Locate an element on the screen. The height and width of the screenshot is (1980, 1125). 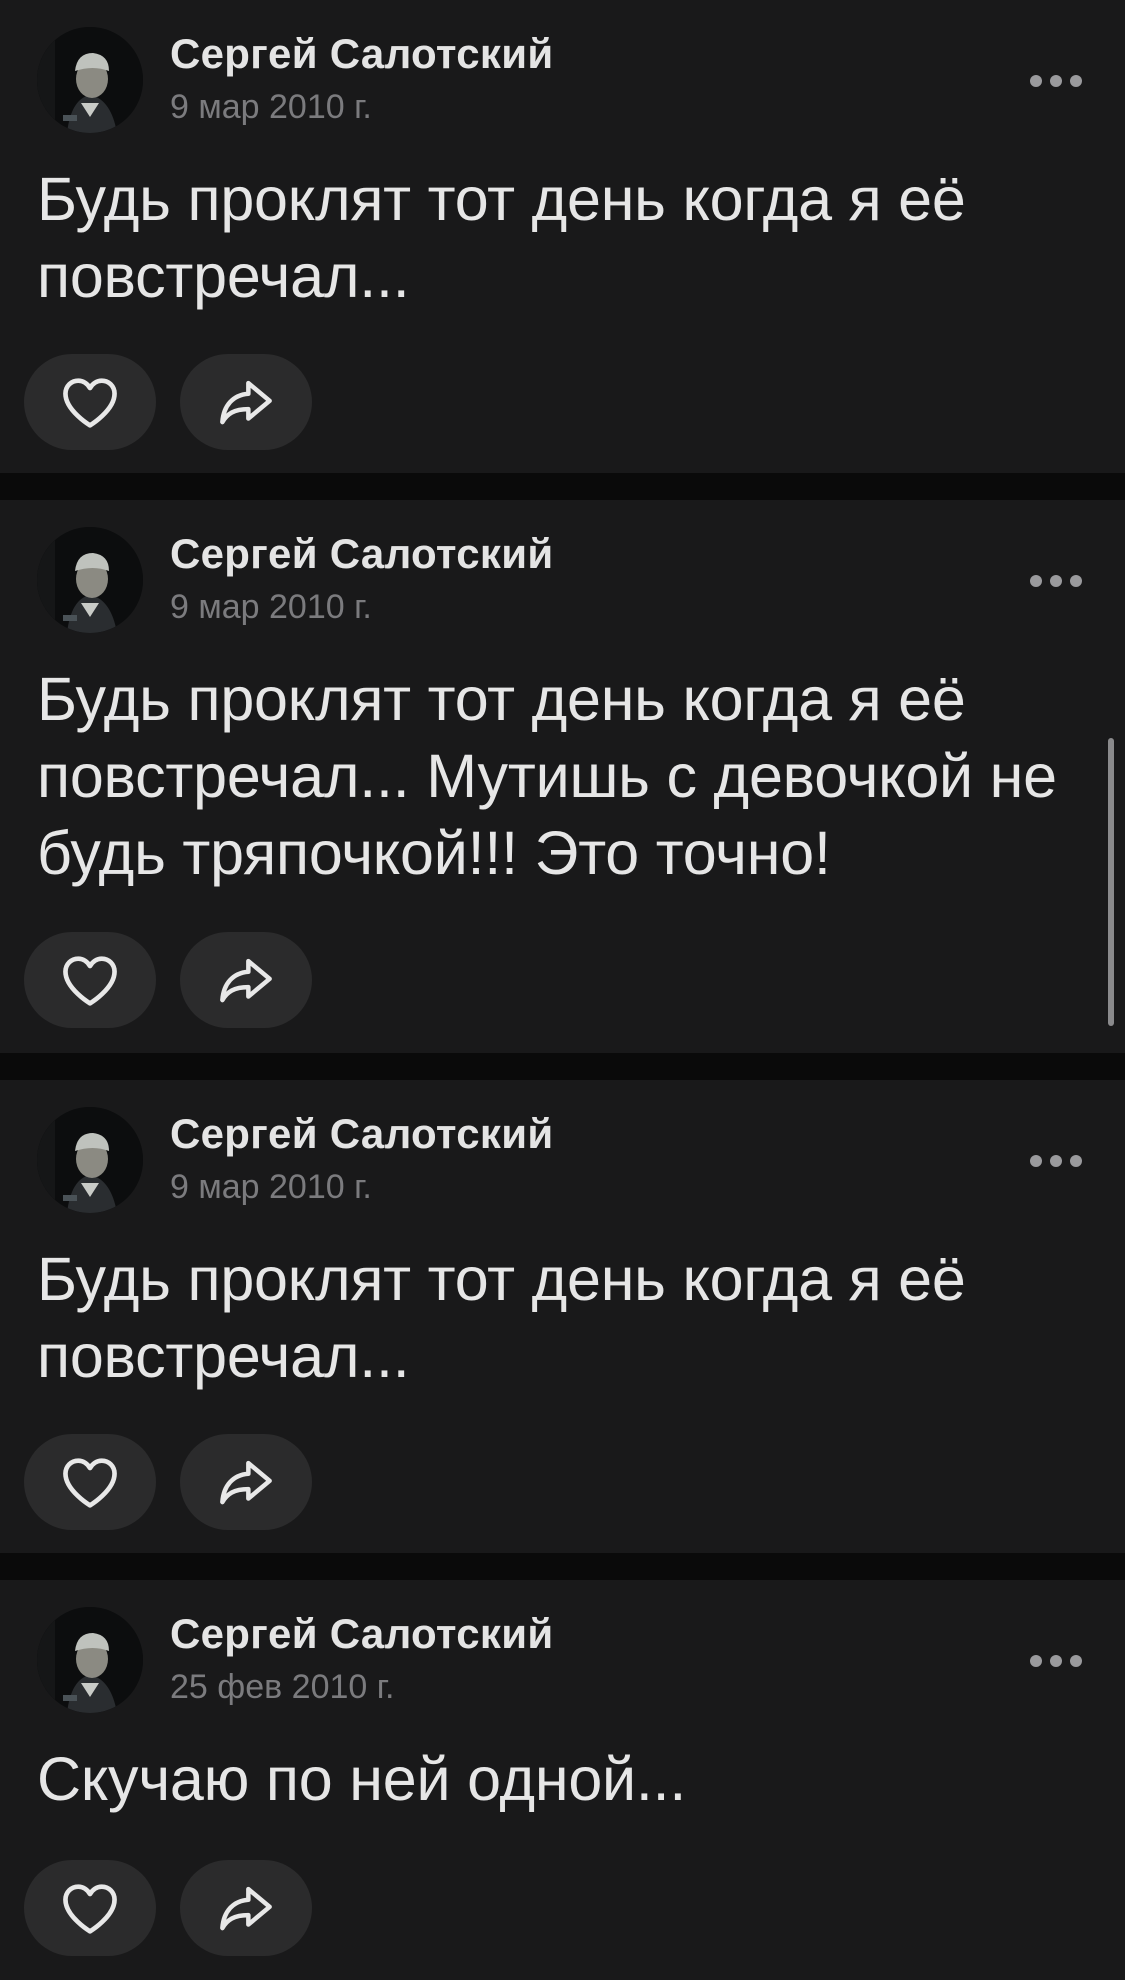
scrollbar-thumb is located at coordinates (1111, 882).